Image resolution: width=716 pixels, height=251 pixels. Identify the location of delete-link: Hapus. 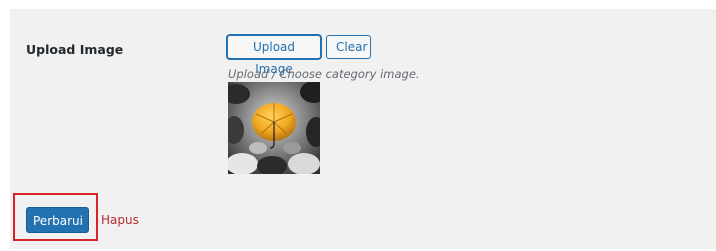
(120, 220).